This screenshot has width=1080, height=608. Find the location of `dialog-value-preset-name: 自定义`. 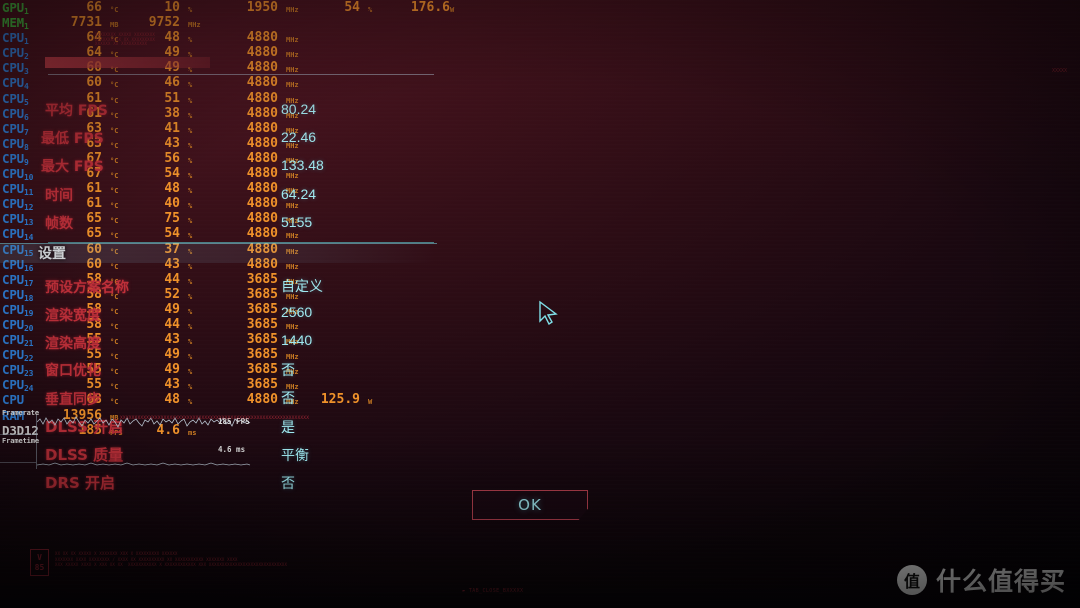

dialog-value-preset-name: 自定义 is located at coordinates (302, 286).